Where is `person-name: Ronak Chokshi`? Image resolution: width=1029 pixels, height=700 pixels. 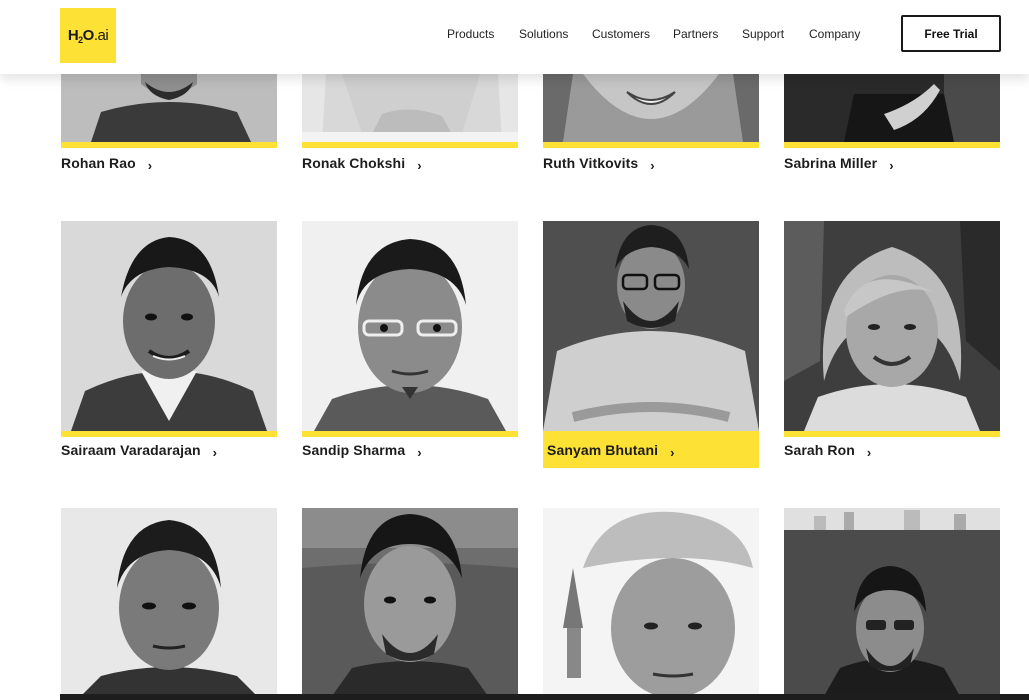 person-name: Ronak Chokshi is located at coordinates (354, 163).